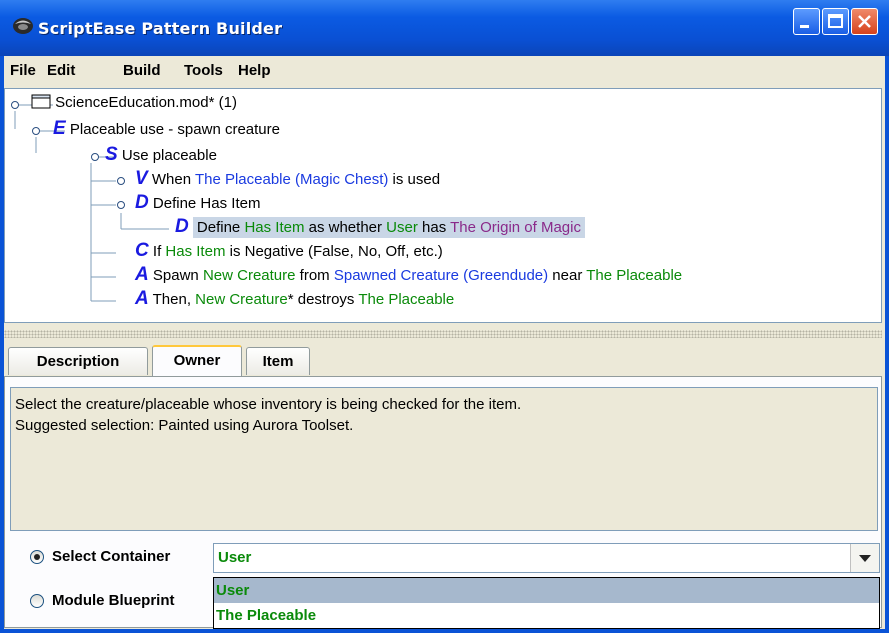  What do you see at coordinates (111, 556) in the screenshot?
I see `select-container-label: Select Container` at bounding box center [111, 556].